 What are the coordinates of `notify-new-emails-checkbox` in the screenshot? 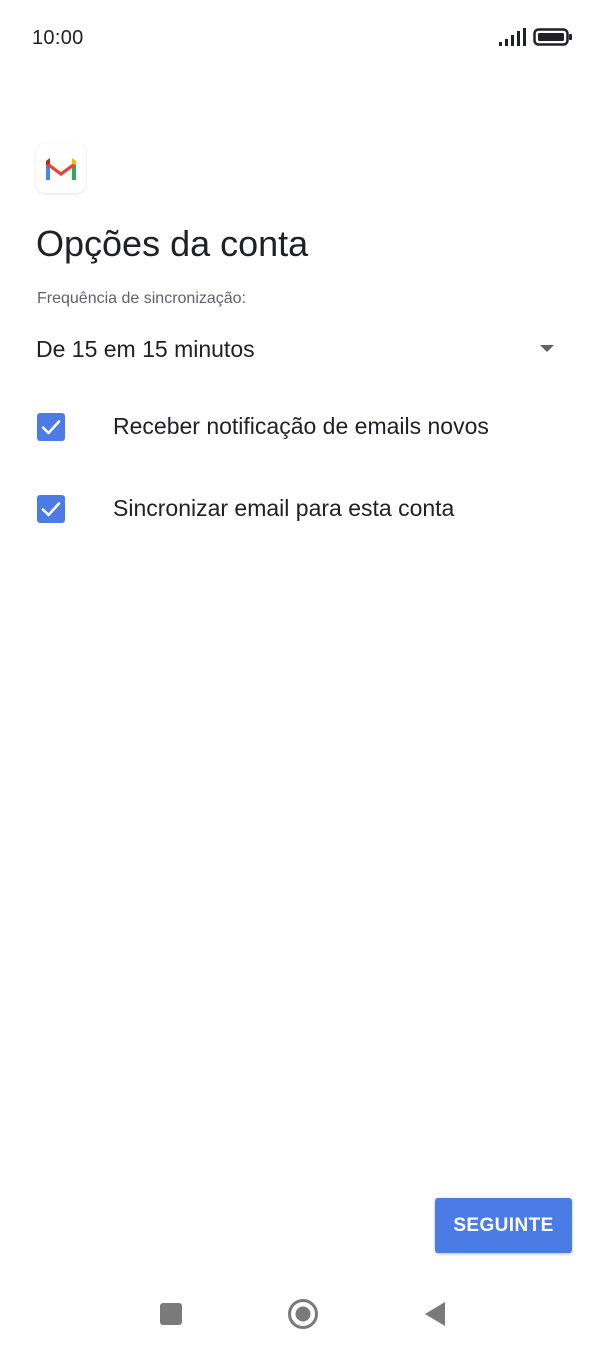 It's located at (51, 427).